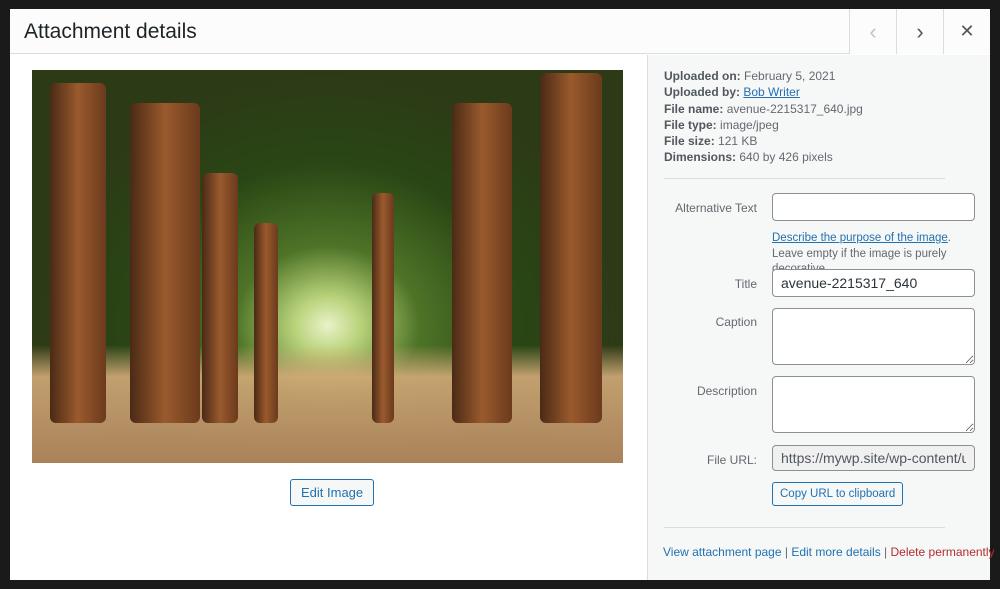  What do you see at coordinates (716, 208) in the screenshot?
I see `alt-text-label: Alternative Text` at bounding box center [716, 208].